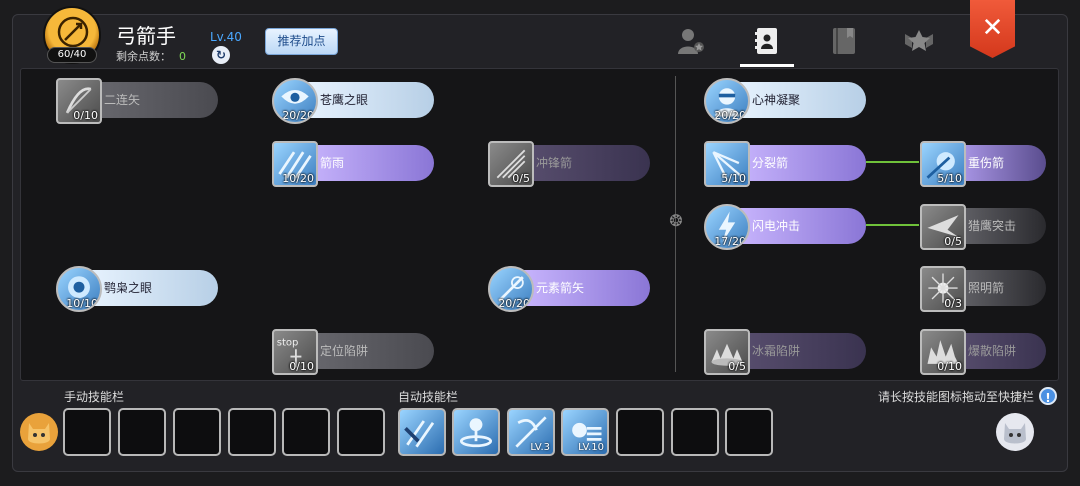  Describe the element at coordinates (591, 447) in the screenshot. I see `slot-level: LV.10` at that location.